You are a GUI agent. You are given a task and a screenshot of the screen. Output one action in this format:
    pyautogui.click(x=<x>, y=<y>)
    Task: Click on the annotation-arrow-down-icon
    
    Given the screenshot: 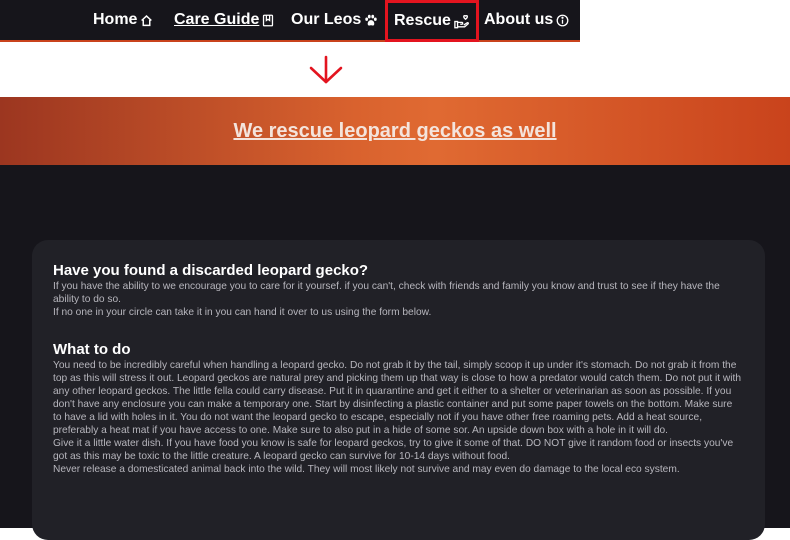 What is the action you would take?
    pyautogui.click(x=326, y=72)
    